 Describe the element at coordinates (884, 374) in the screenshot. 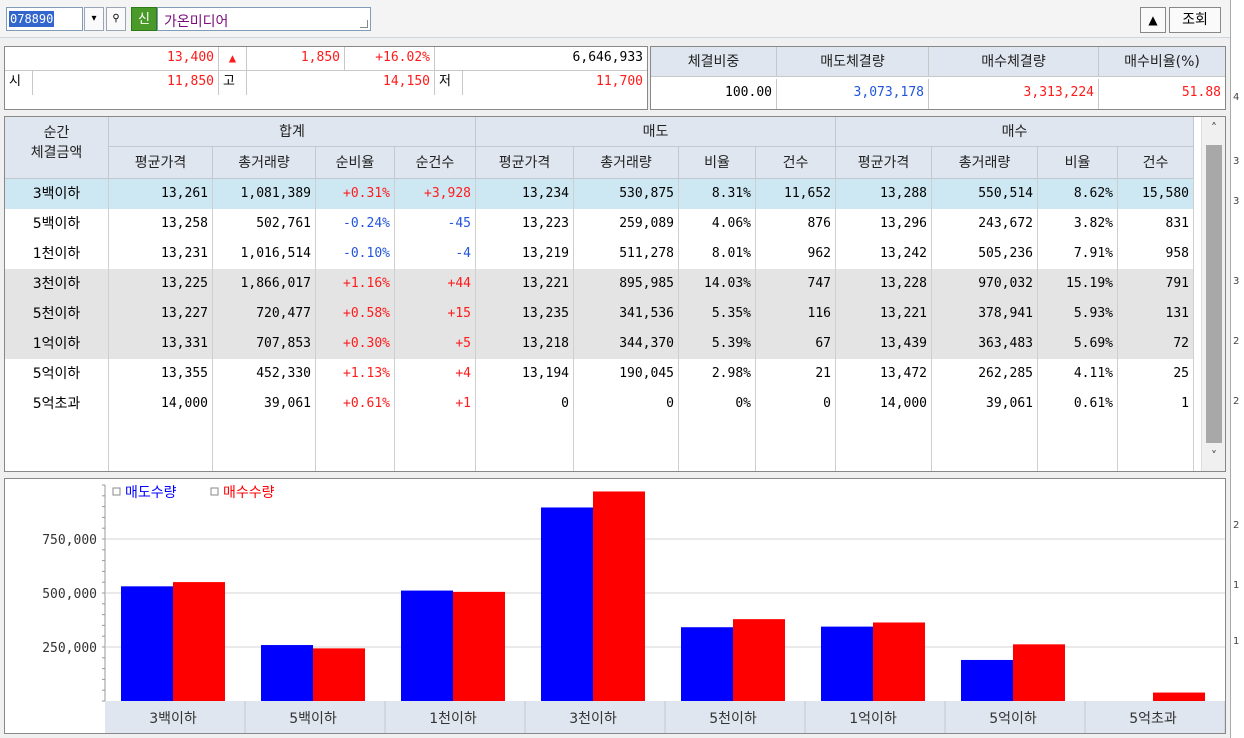

I see `table-cell: 13,472` at that location.